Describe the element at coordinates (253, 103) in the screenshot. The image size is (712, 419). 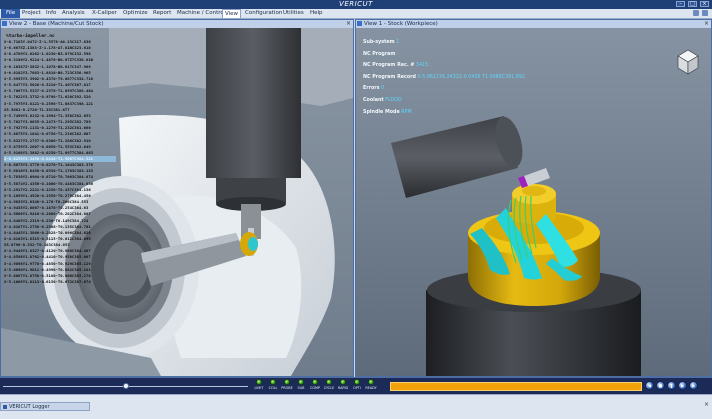
I see `spindle-head` at that location.